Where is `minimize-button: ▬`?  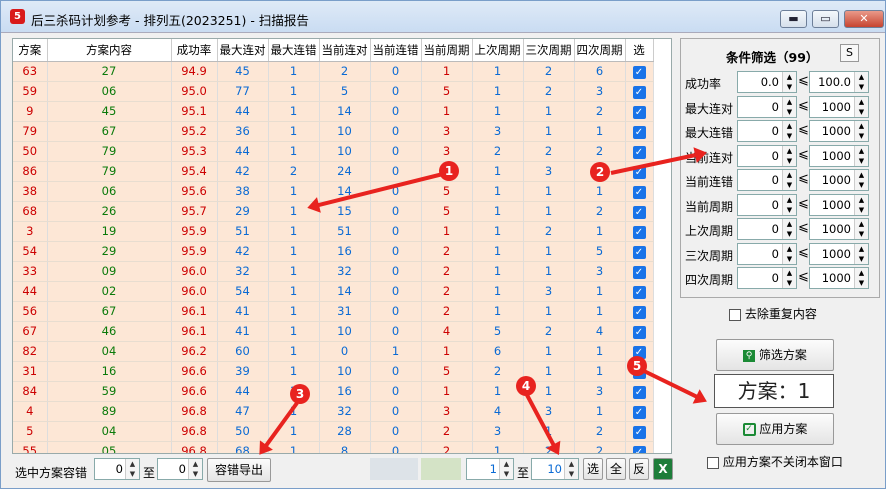
minimize-button: ▬ is located at coordinates (793, 19).